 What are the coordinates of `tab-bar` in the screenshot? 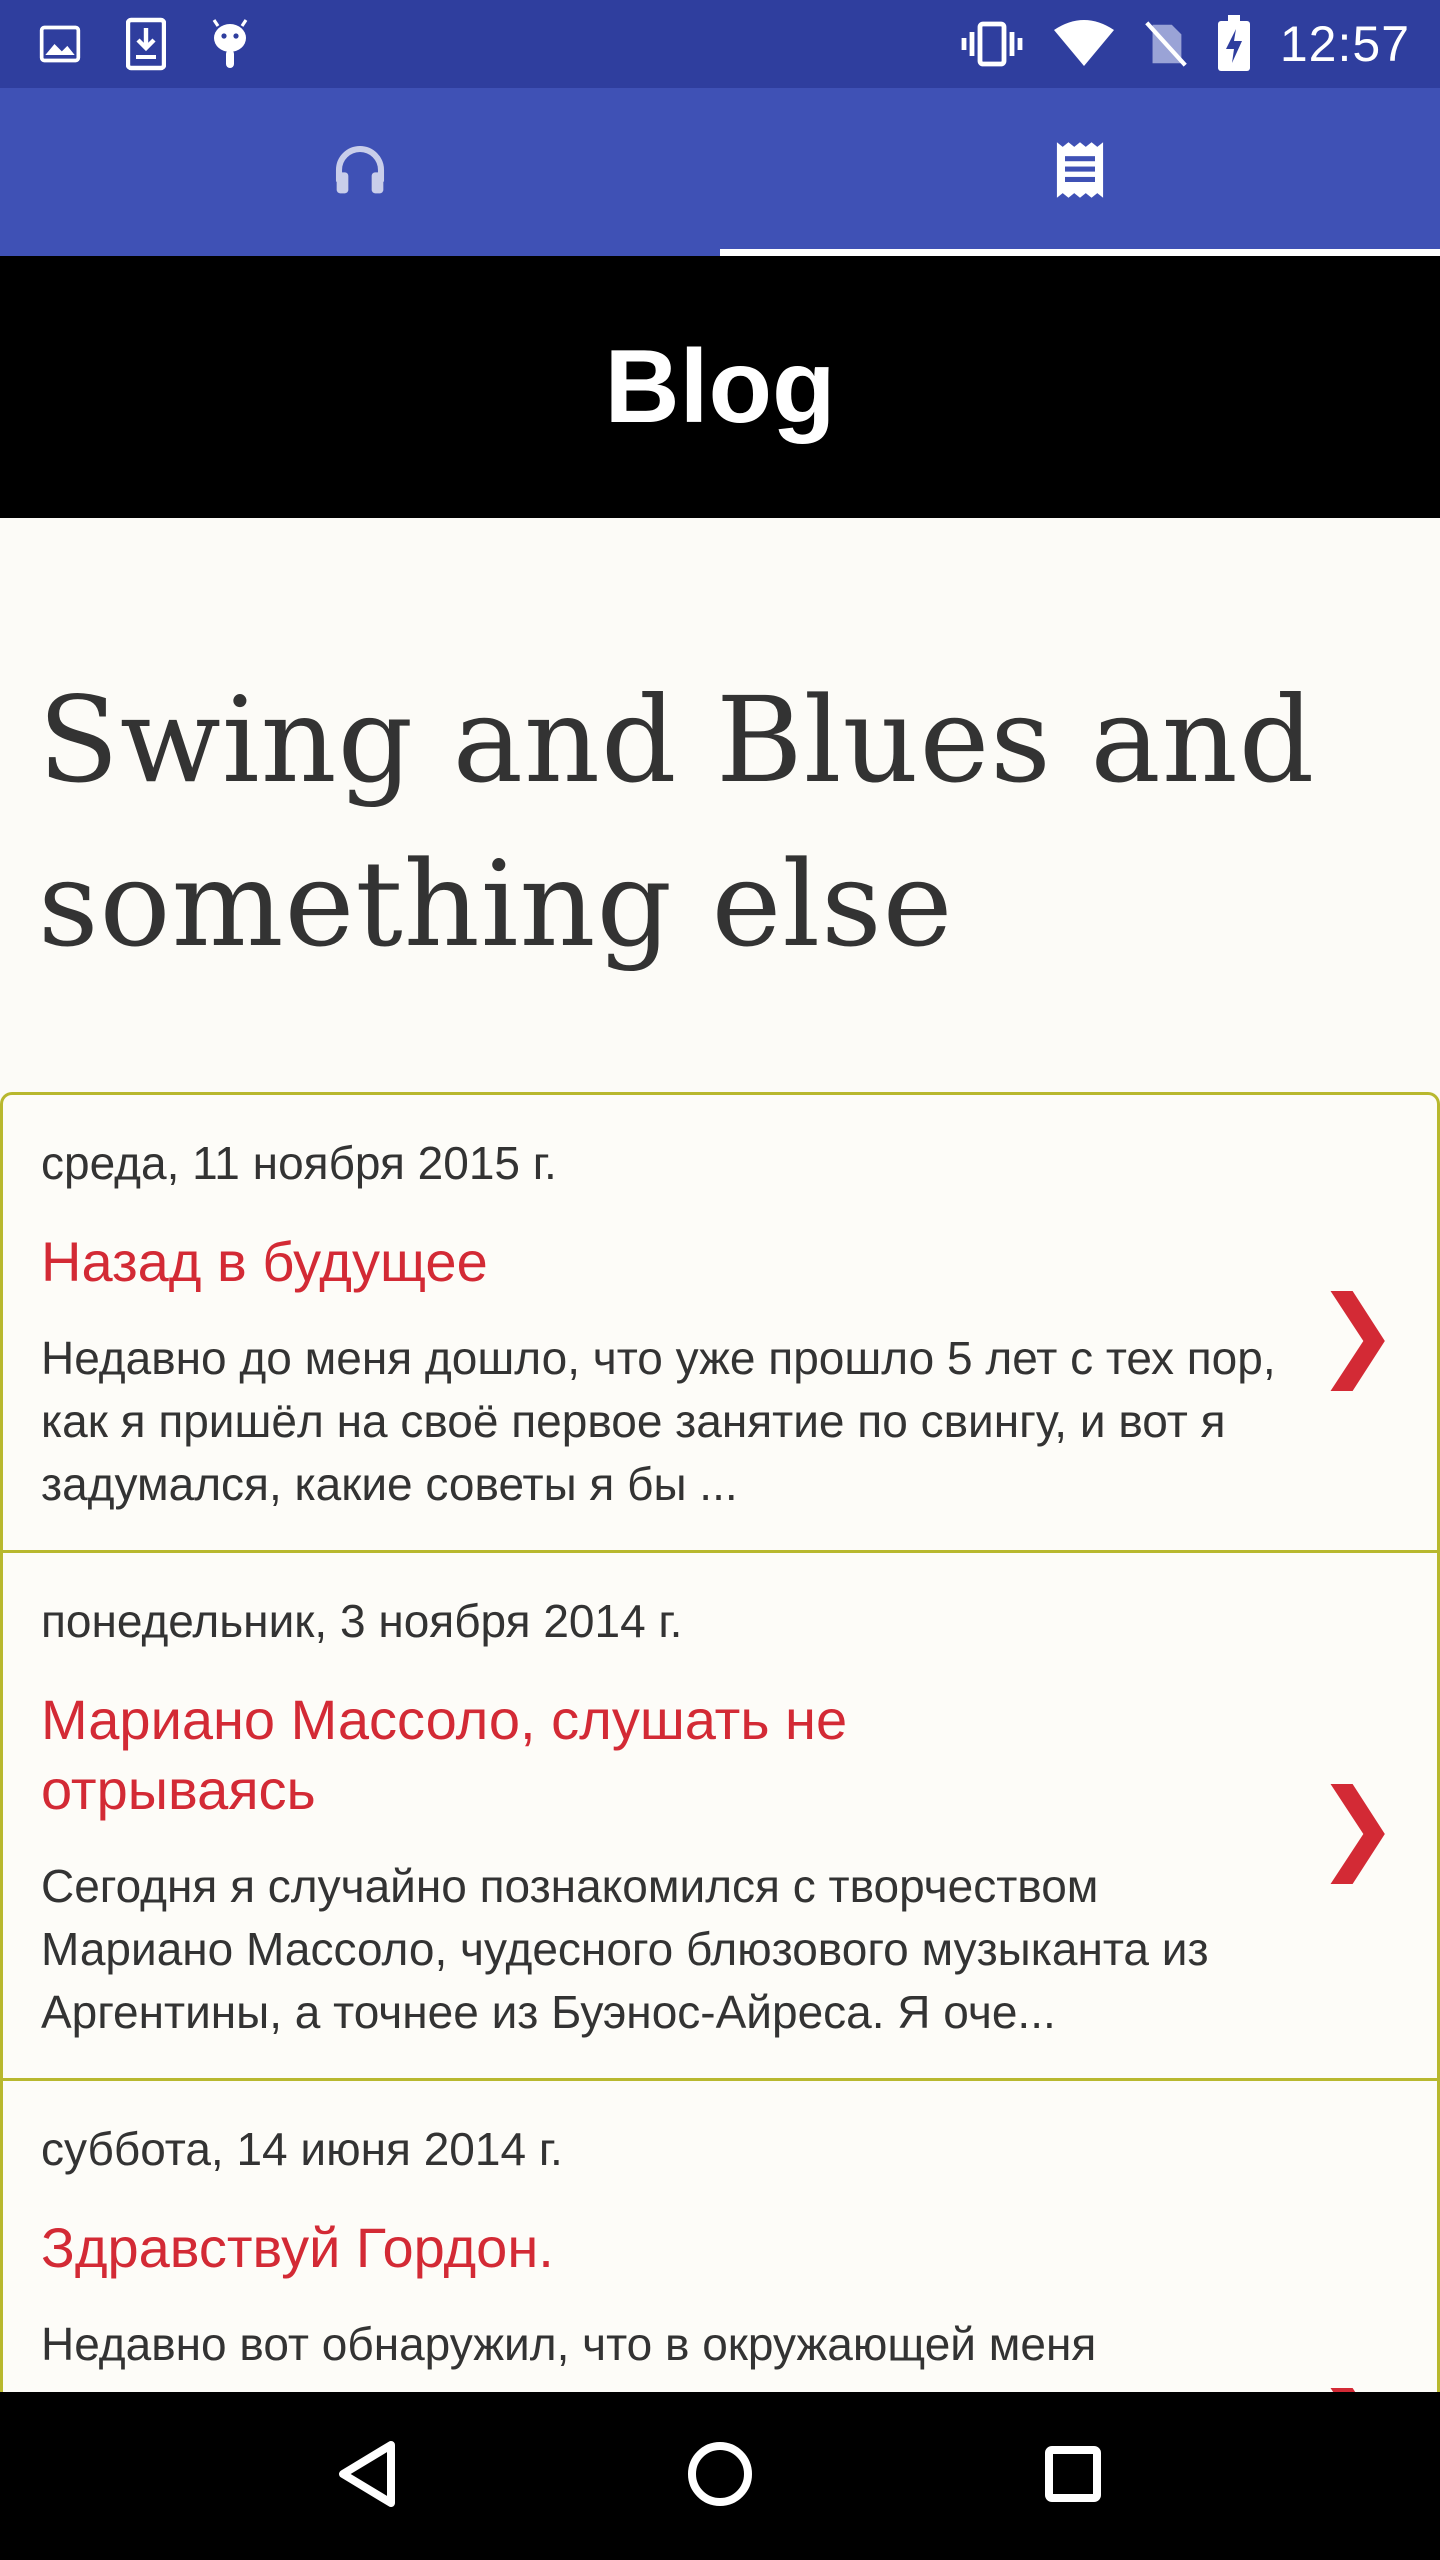 It's located at (720, 172).